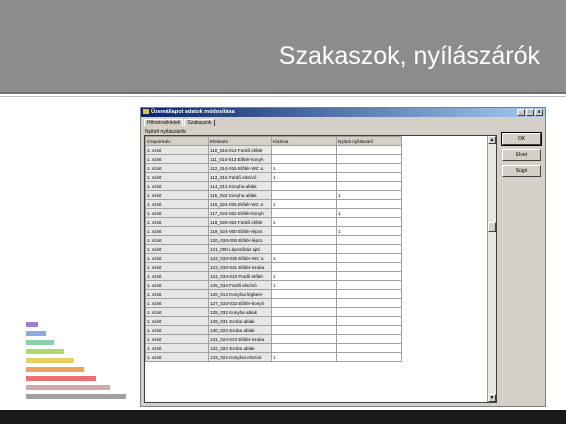 The image size is (566, 424). I want to click on table-row: 1. szint 120_033-000 Előtér-lépcs, so click(273, 240).